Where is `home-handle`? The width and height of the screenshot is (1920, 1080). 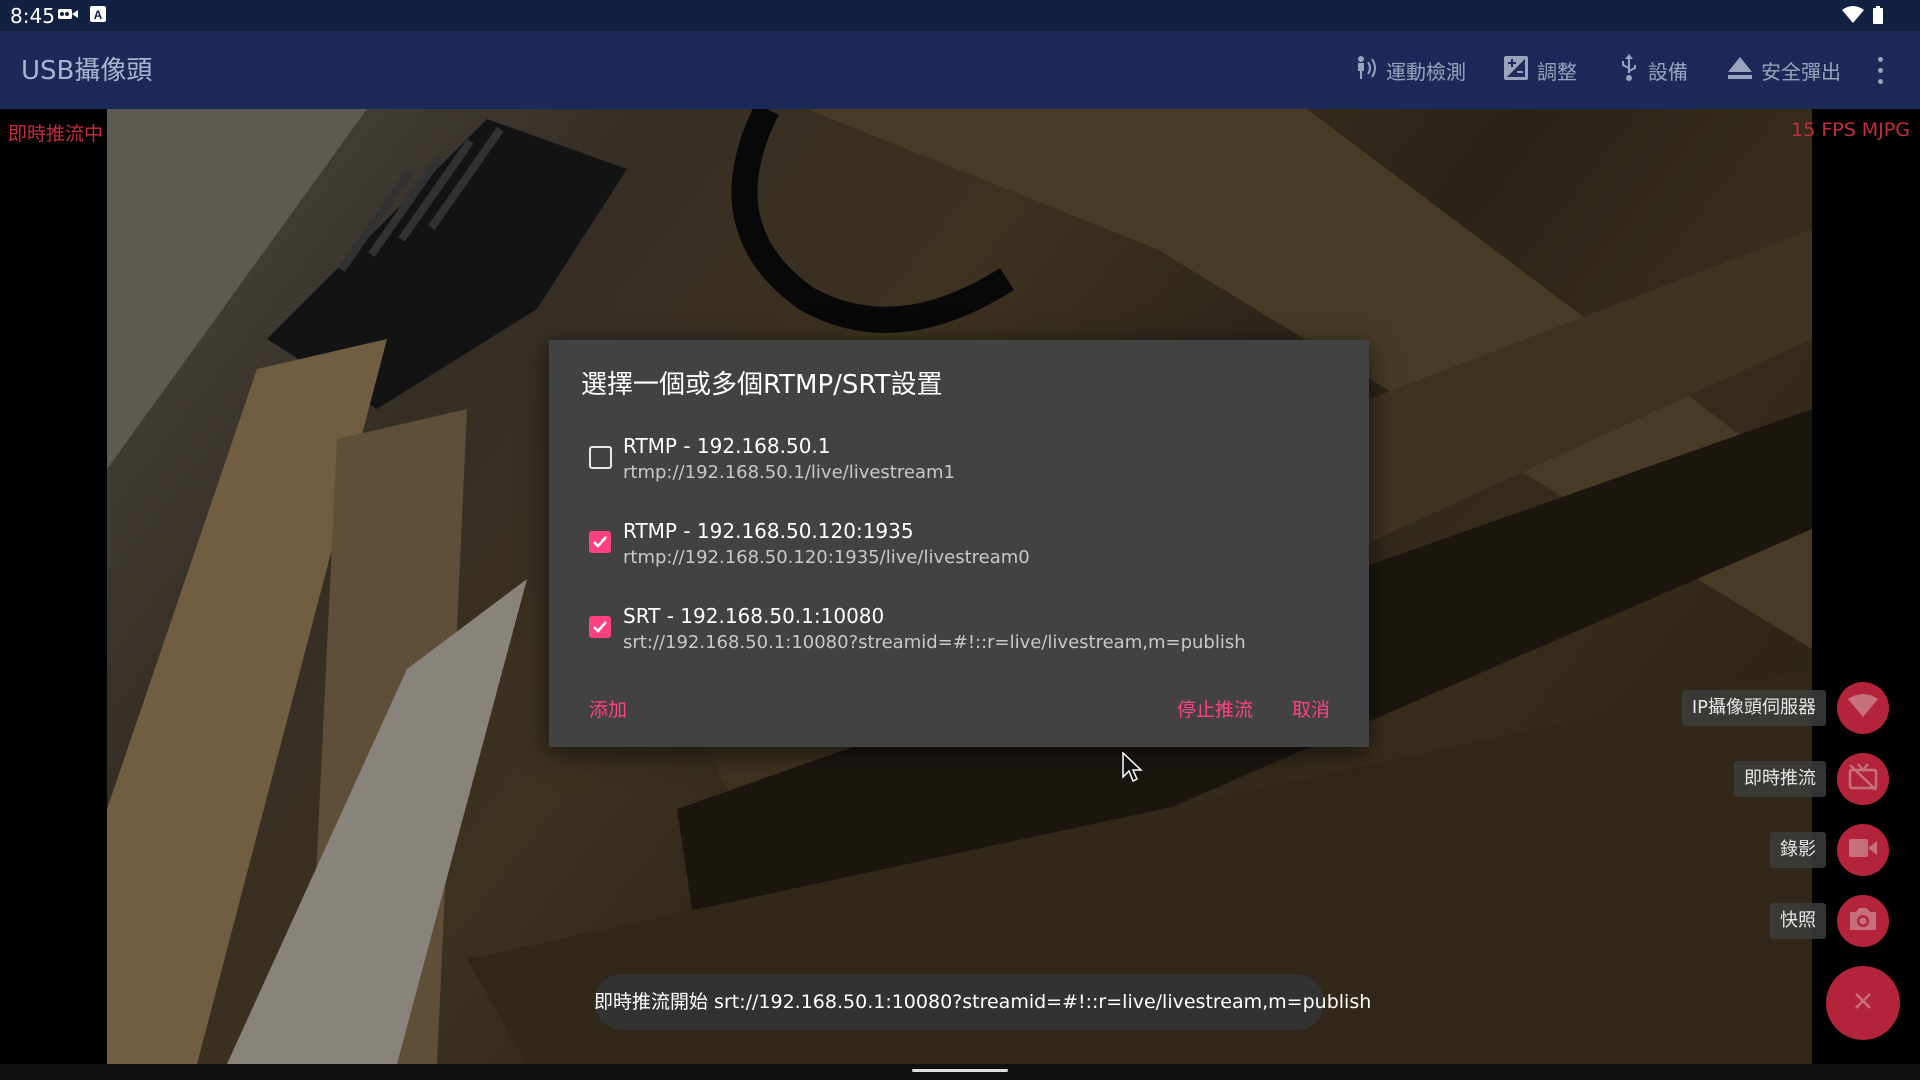 home-handle is located at coordinates (960, 1070).